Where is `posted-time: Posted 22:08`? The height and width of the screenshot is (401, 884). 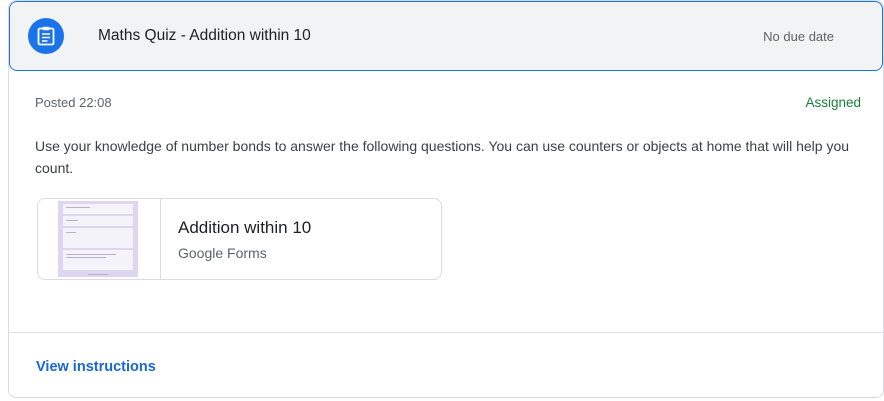
posted-time: Posted 22:08 is located at coordinates (73, 102).